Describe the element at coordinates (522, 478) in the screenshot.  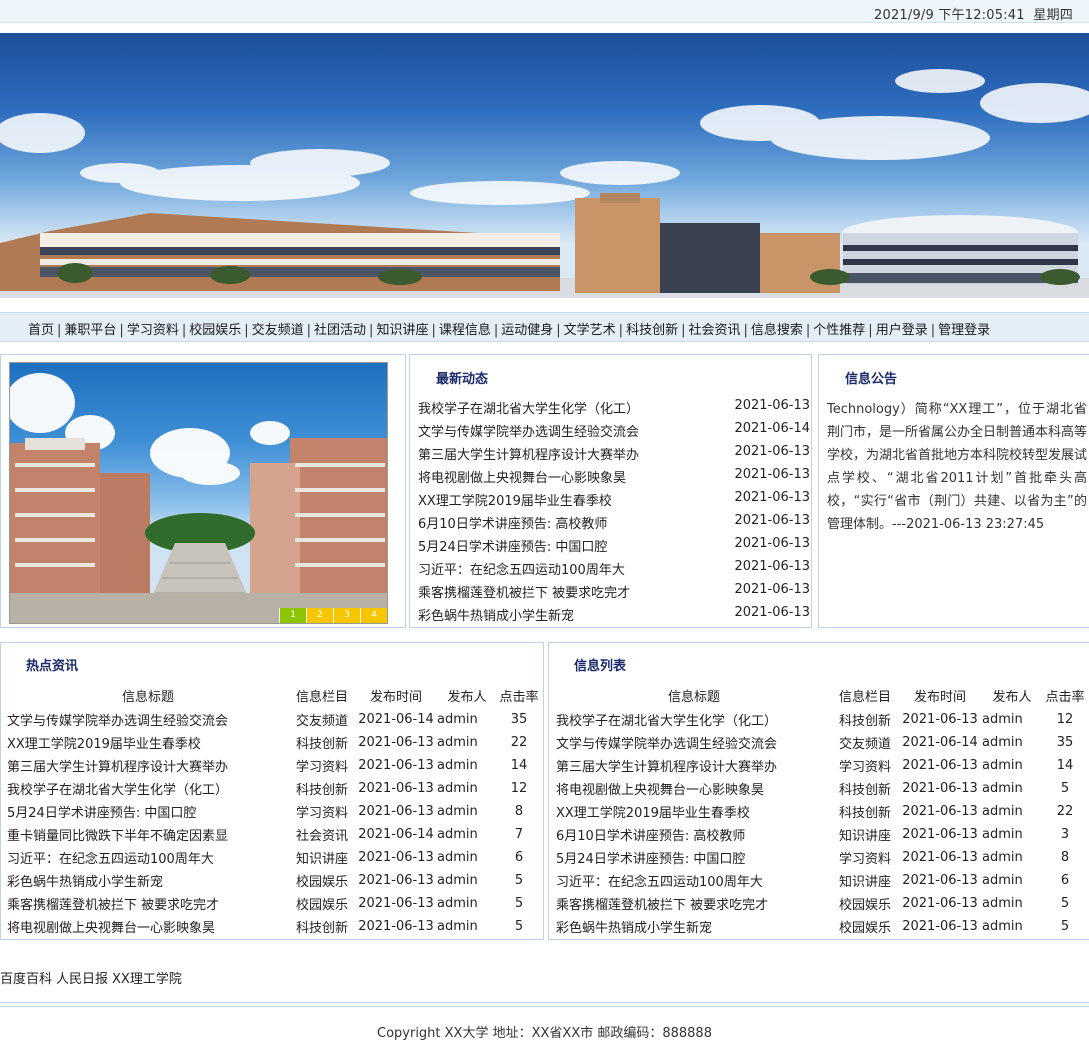
I see `news-item-title: 将电视剧做上央视舞台一心影映象昊` at that location.